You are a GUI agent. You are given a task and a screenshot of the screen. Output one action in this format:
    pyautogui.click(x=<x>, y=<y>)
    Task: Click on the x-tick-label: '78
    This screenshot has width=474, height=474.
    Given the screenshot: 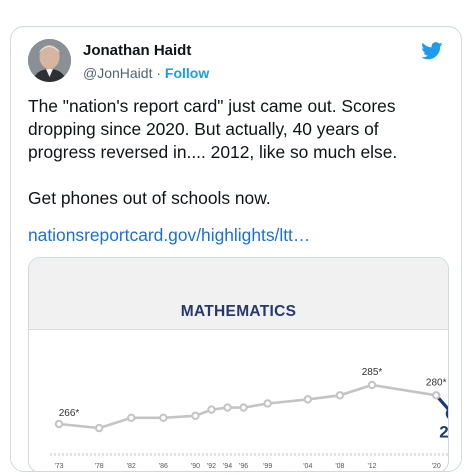 What is the action you would take?
    pyautogui.click(x=99, y=466)
    